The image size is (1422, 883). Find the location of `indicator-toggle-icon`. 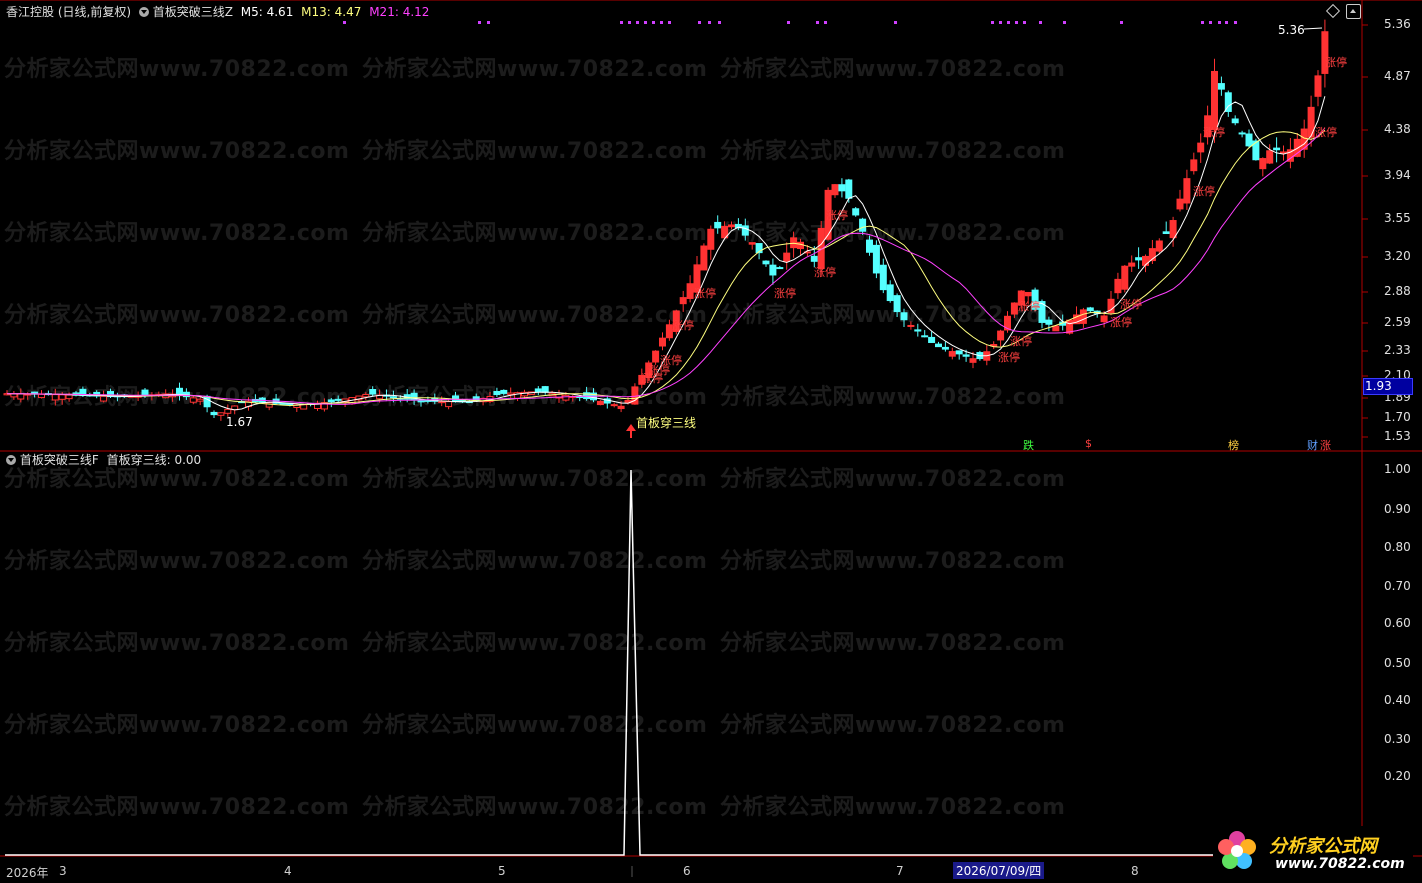

indicator-toggle-icon is located at coordinates (143, 12).